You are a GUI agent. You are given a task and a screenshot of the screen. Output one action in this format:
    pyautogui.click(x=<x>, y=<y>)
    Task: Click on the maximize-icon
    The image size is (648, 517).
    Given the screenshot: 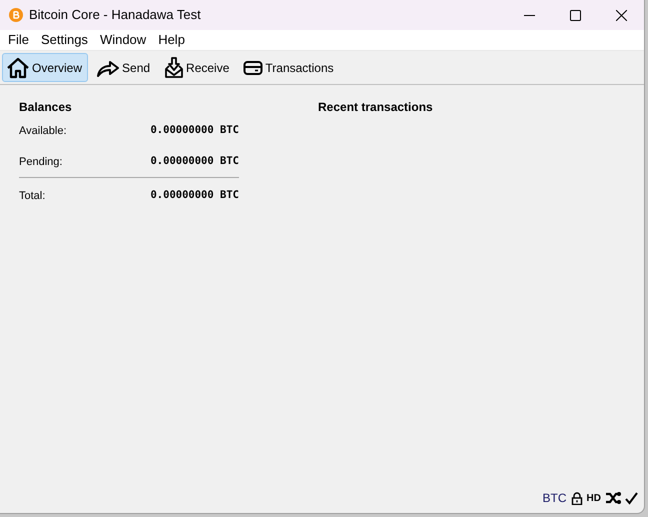 What is the action you would take?
    pyautogui.click(x=575, y=15)
    